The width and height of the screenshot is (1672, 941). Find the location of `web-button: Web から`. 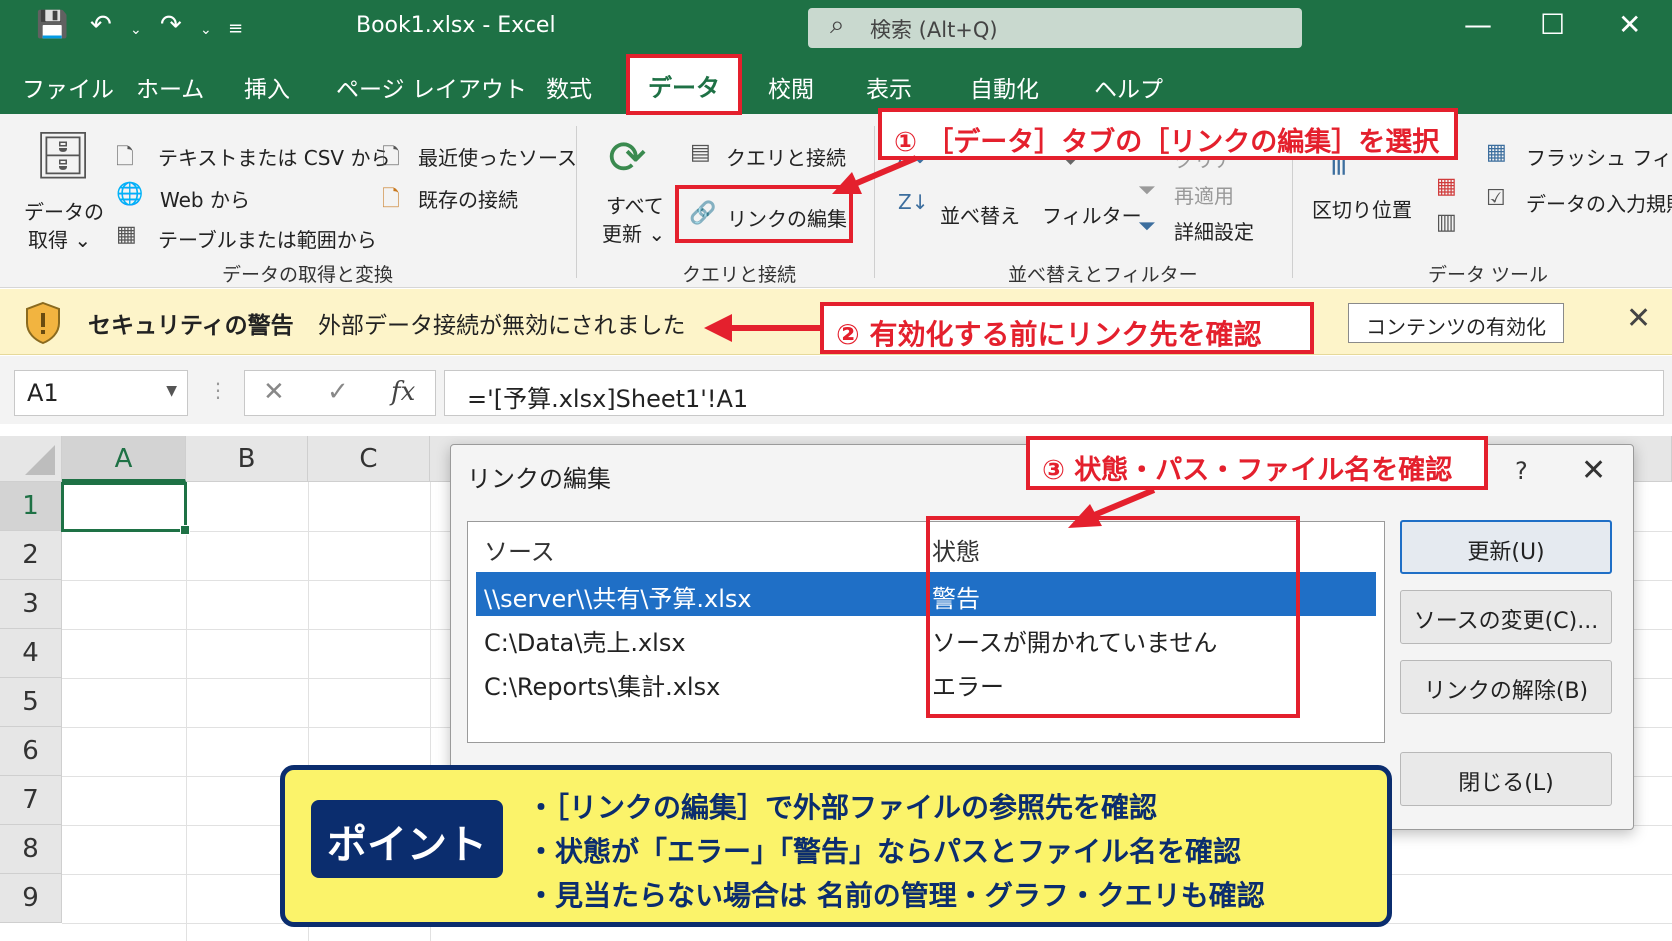

web-button: Web から is located at coordinates (205, 198).